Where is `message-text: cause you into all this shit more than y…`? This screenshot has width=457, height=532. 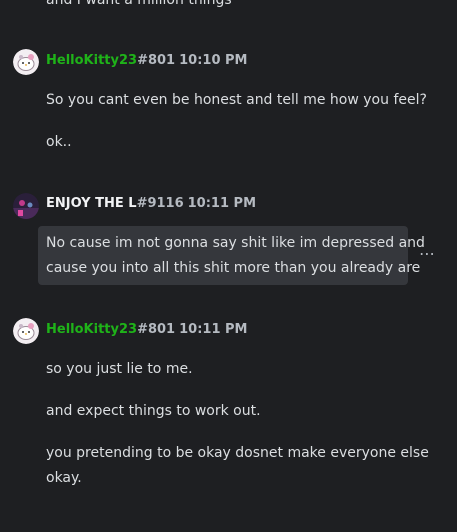 message-text: cause you into all this shit more than y… is located at coordinates (233, 268).